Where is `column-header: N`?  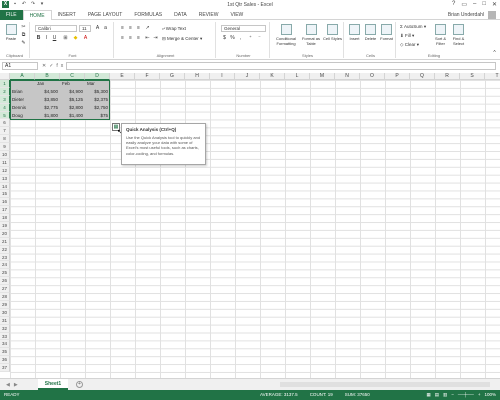 column-header: N is located at coordinates (347, 76).